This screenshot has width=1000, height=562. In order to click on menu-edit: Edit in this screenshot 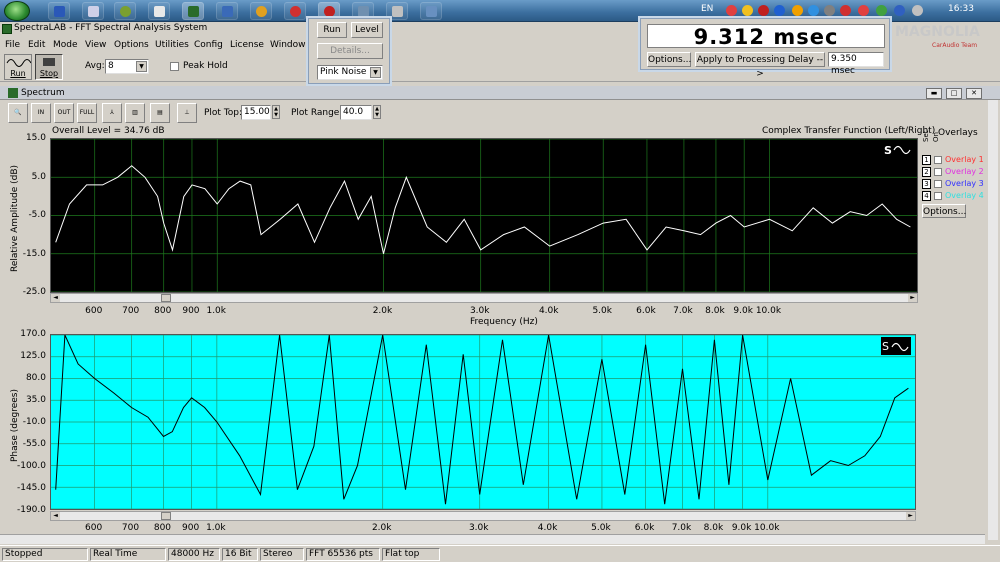, I will do `click(36, 45)`.